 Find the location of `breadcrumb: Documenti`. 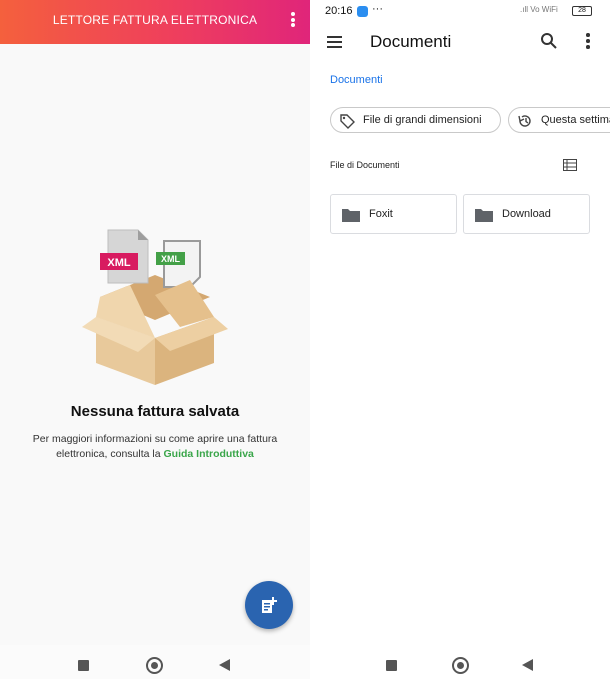

breadcrumb: Documenti is located at coordinates (356, 80).